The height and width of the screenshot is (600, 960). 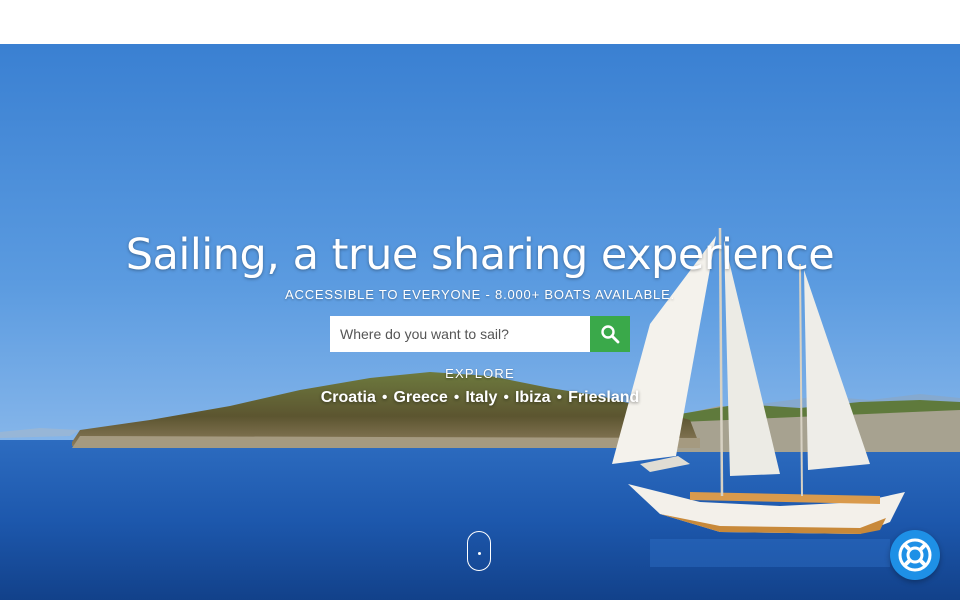 What do you see at coordinates (480, 22) in the screenshot?
I see `top-navigation-bar` at bounding box center [480, 22].